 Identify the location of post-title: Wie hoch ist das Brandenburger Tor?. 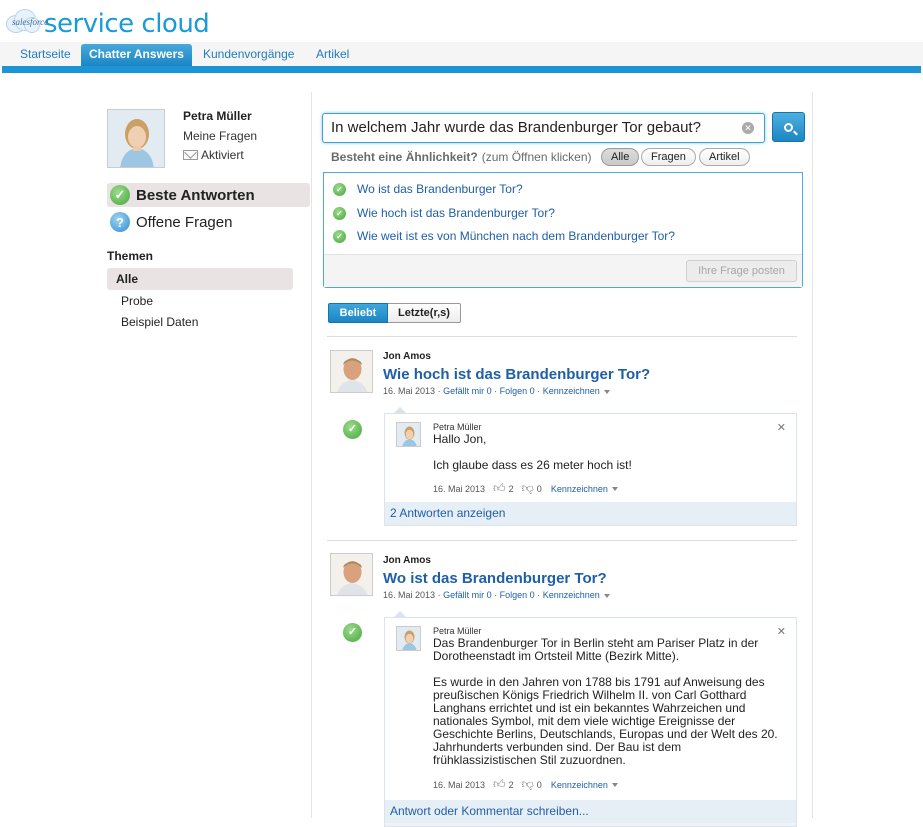
(516, 374).